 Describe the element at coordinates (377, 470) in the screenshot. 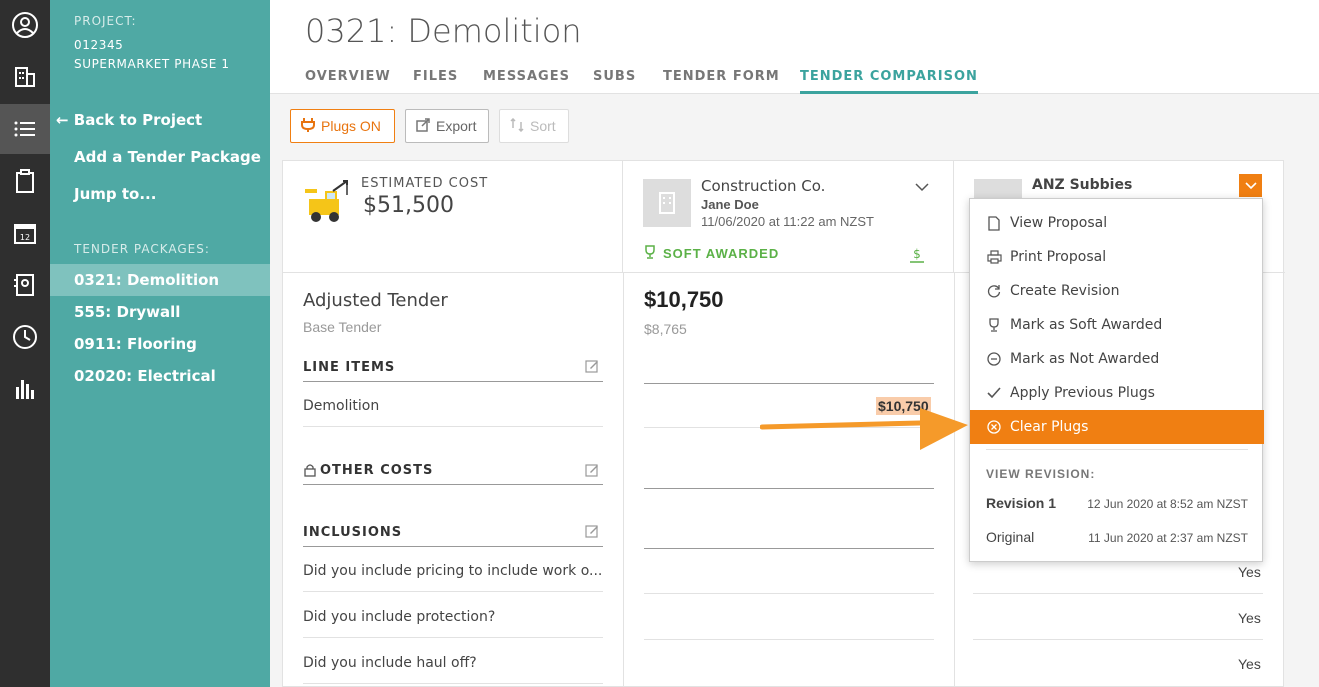

I see `other-costs-label: OTHER COSTS` at that location.